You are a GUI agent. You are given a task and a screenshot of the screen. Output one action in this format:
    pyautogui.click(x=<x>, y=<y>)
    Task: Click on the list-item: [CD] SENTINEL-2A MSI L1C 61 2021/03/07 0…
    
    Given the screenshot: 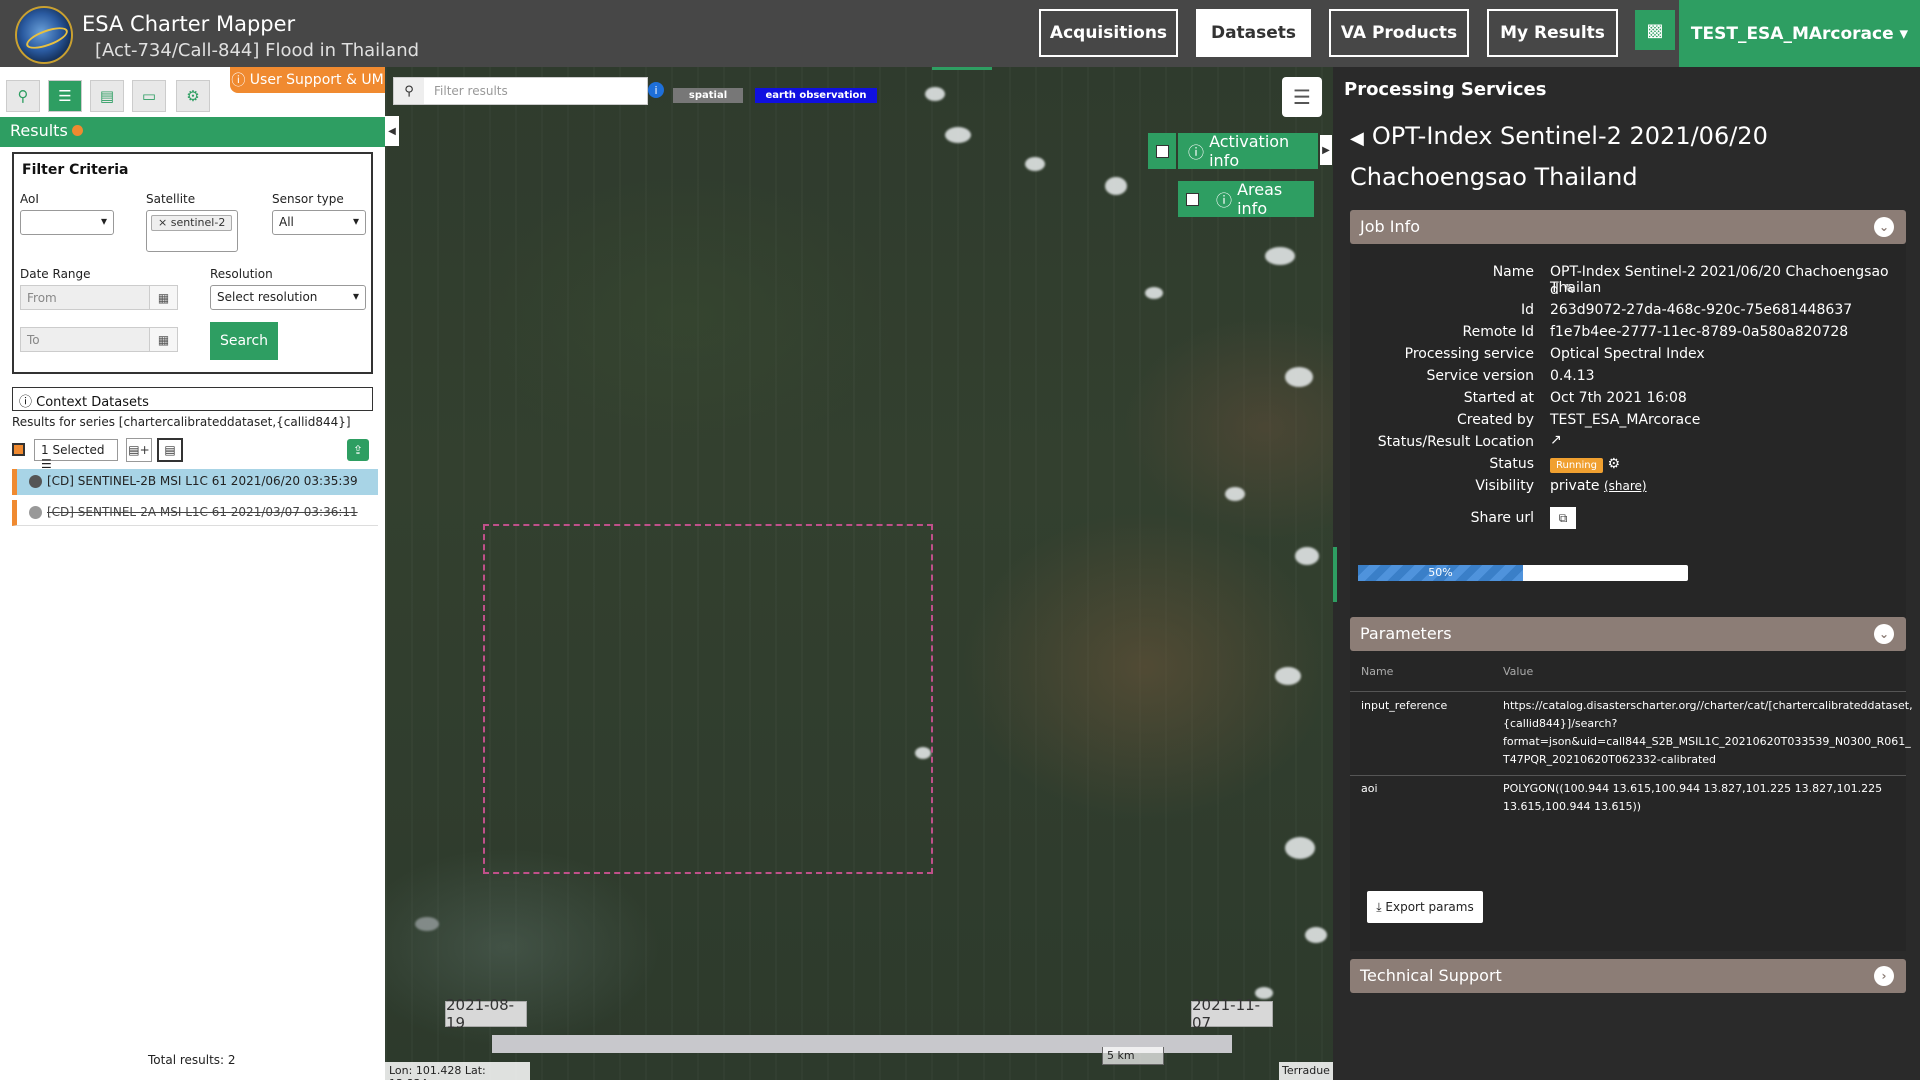 What is the action you would take?
    pyautogui.click(x=195, y=513)
    